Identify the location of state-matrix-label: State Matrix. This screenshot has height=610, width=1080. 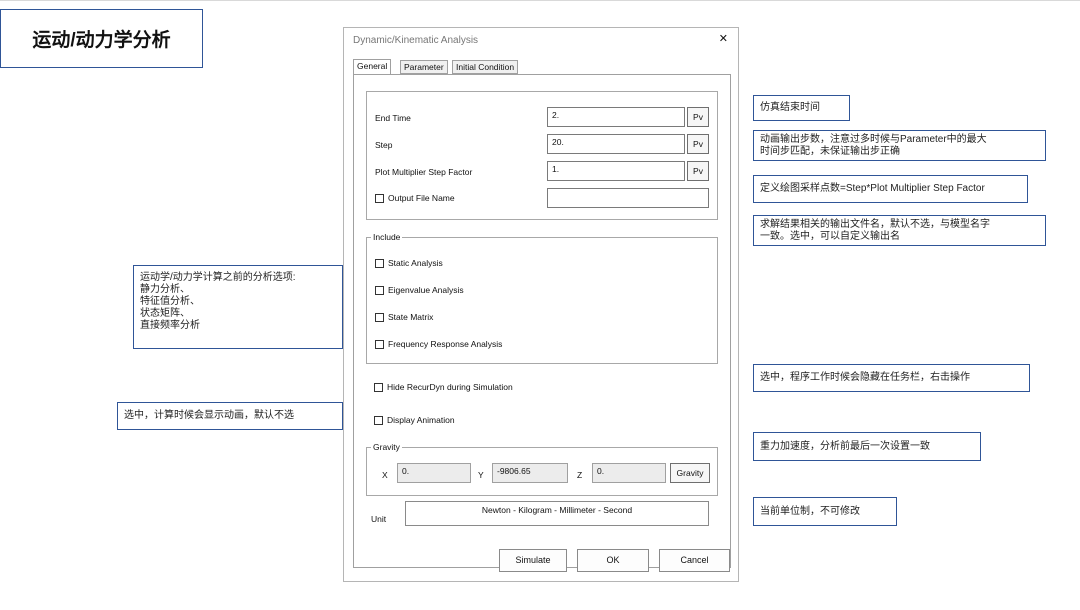
(411, 317).